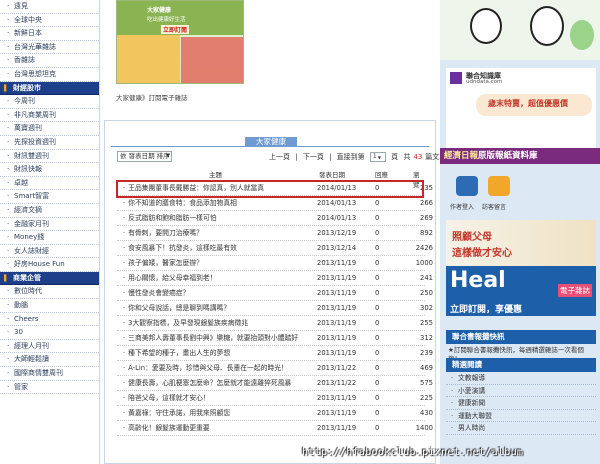 The image size is (600, 464). What do you see at coordinates (215, 188) in the screenshot?
I see `article-title-link: 王品集團董事長戴勝益：你認真，別人就當真` at bounding box center [215, 188].